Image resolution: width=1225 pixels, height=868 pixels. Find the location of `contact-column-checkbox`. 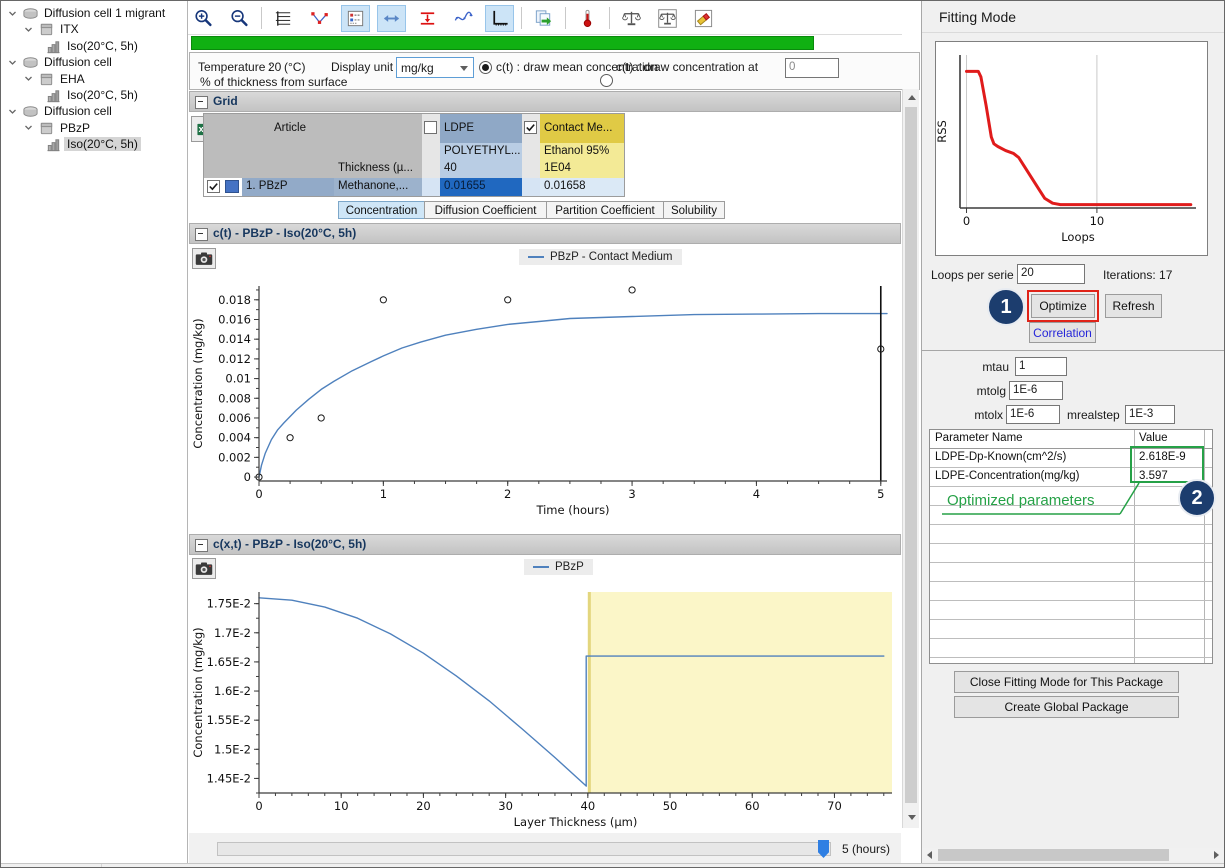

contact-column-checkbox is located at coordinates (530, 127).